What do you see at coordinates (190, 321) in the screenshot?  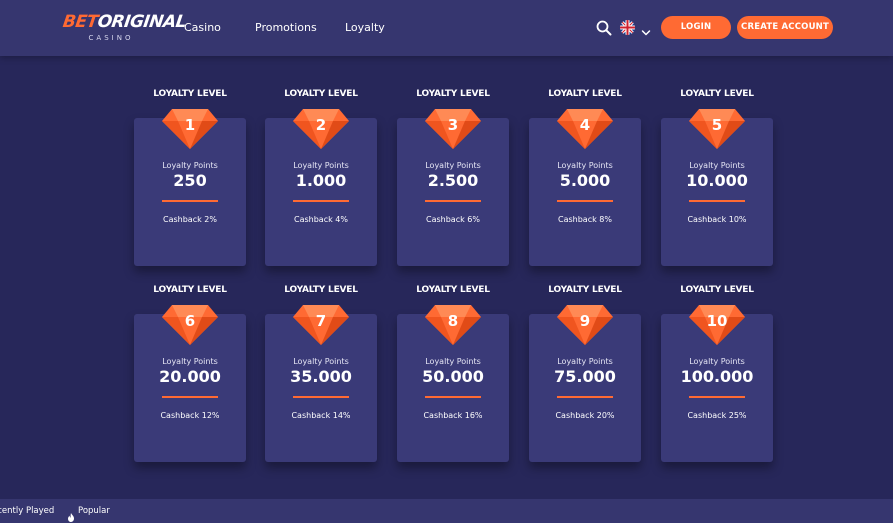 I see `level-number: 6` at bounding box center [190, 321].